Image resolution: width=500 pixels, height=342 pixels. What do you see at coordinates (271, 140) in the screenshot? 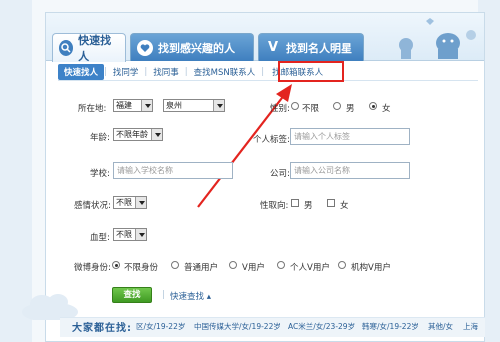
I see `tag-label: 个人标签:` at bounding box center [271, 140].